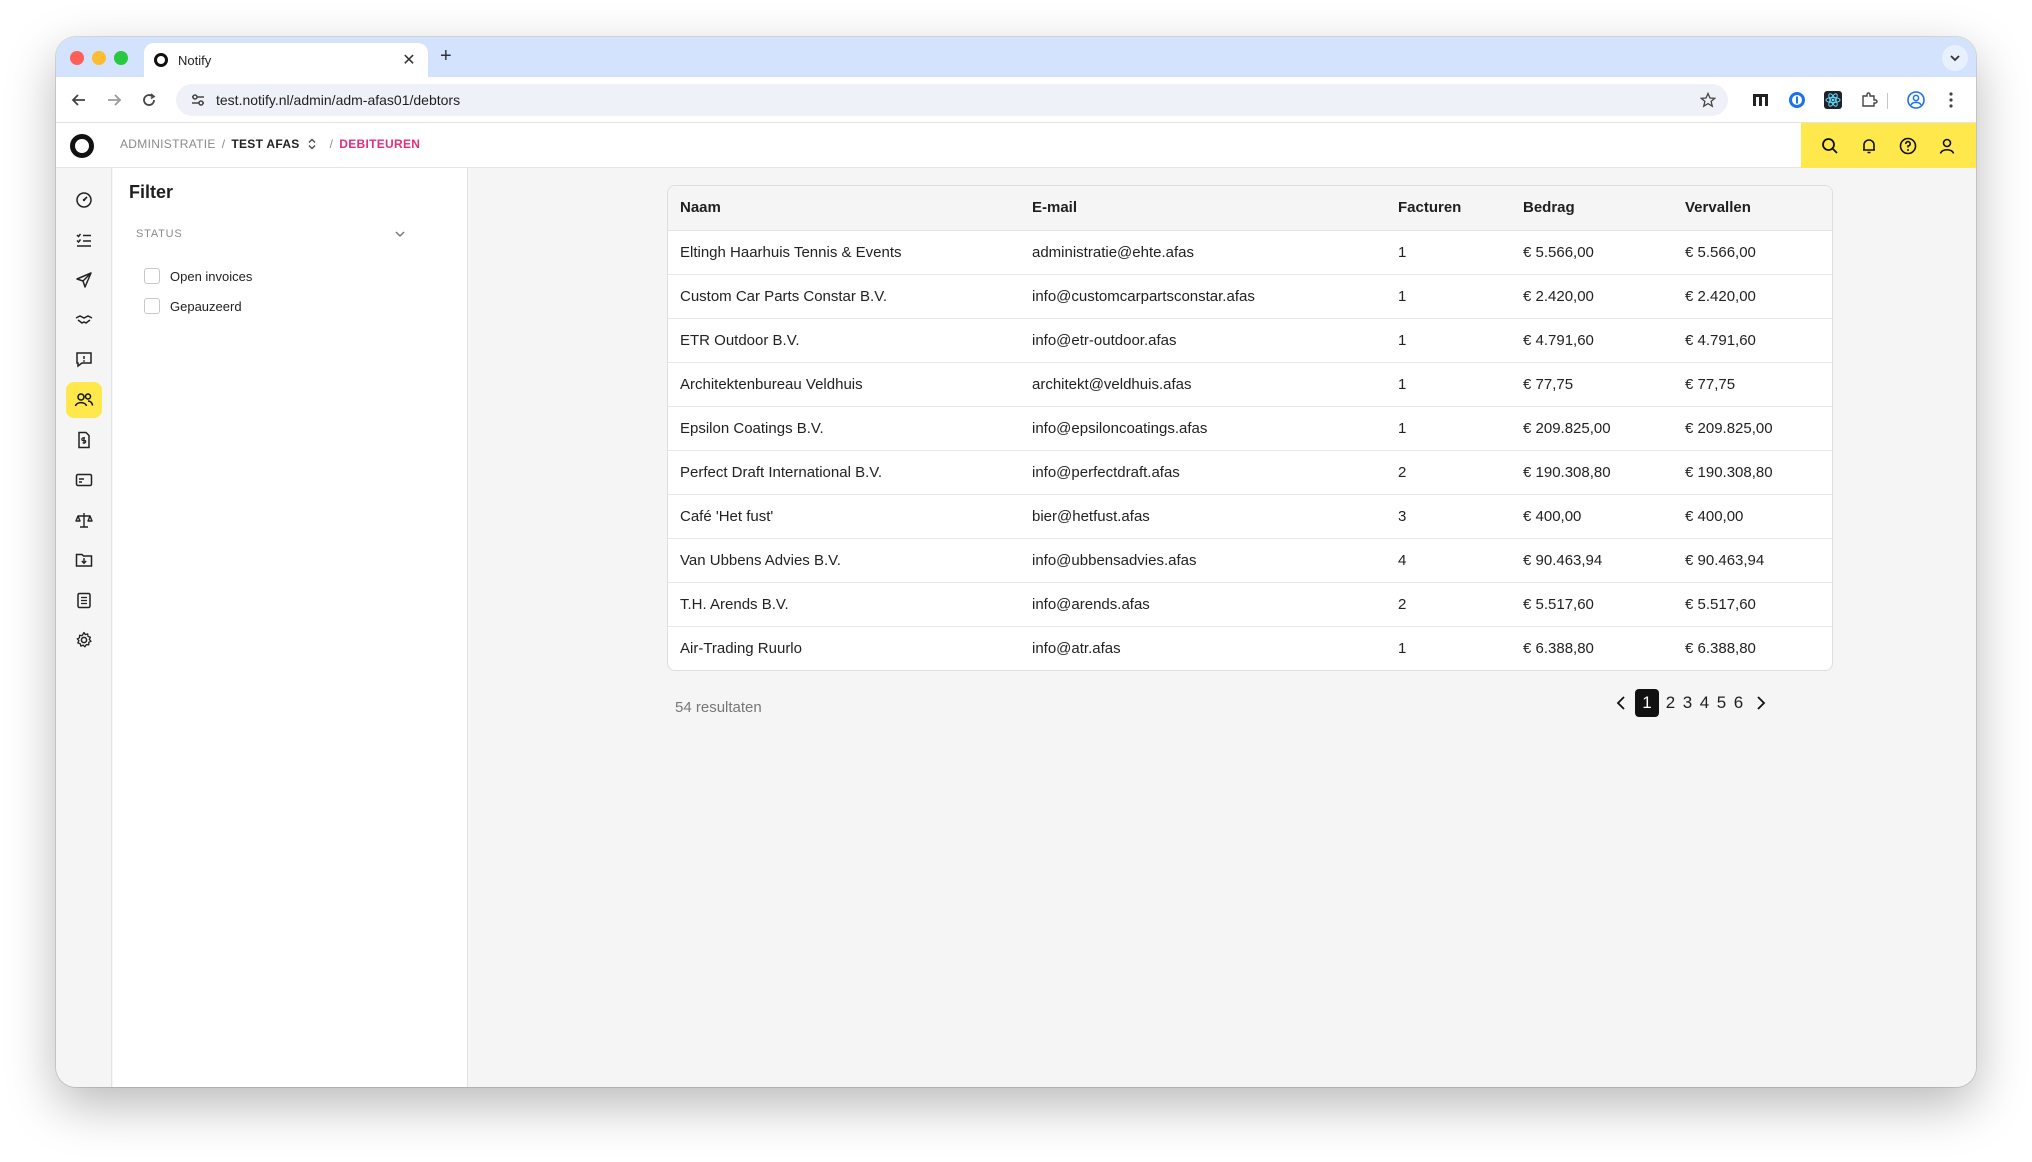  What do you see at coordinates (1738, 703) in the screenshot?
I see `page-6-button: 6` at bounding box center [1738, 703].